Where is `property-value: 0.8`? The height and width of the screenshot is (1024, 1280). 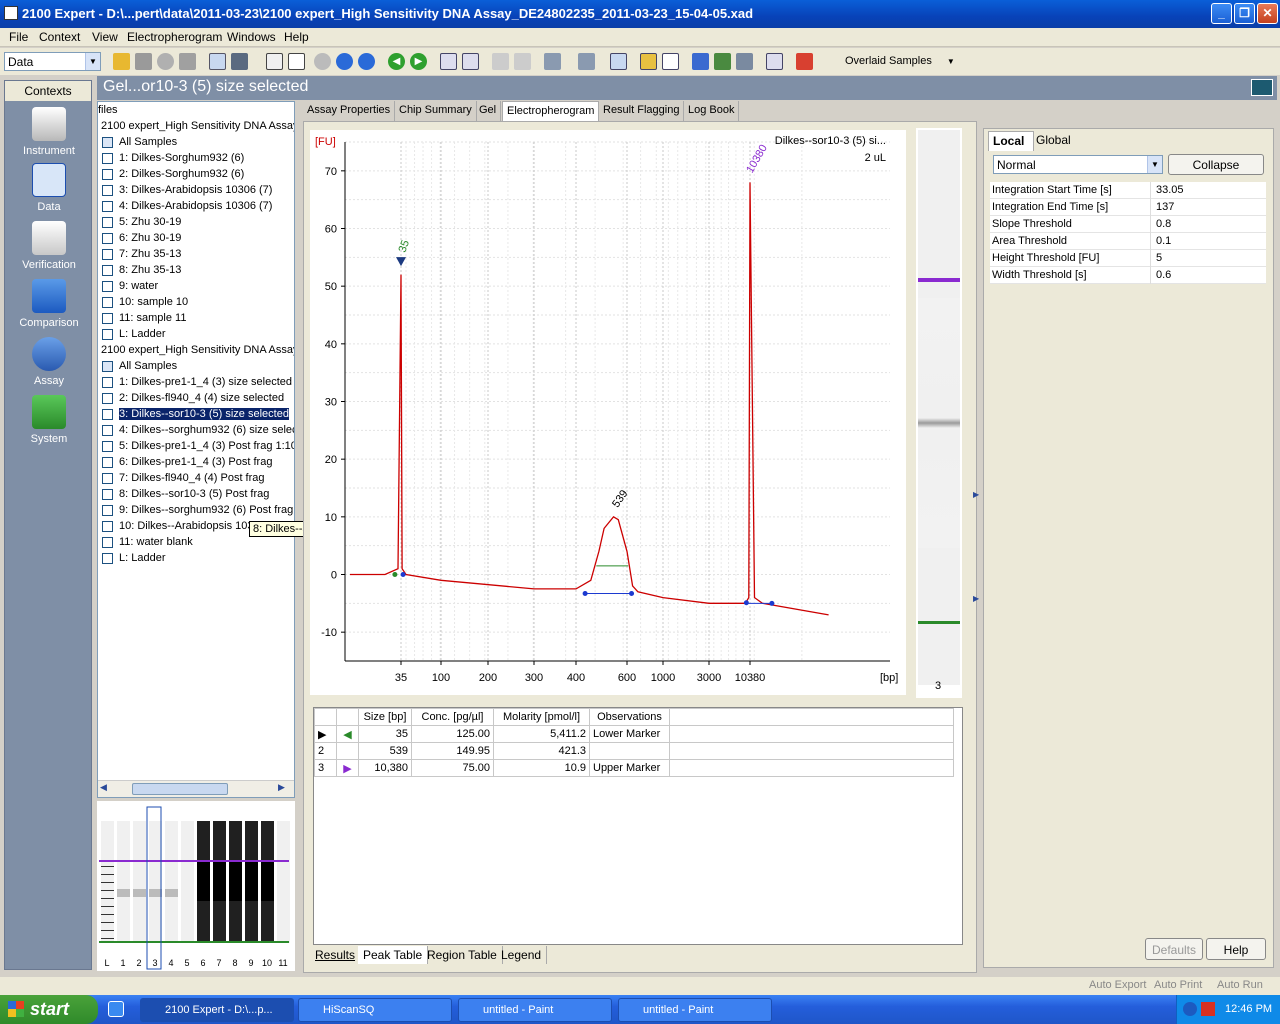 property-value: 0.8 is located at coordinates (1163, 224).